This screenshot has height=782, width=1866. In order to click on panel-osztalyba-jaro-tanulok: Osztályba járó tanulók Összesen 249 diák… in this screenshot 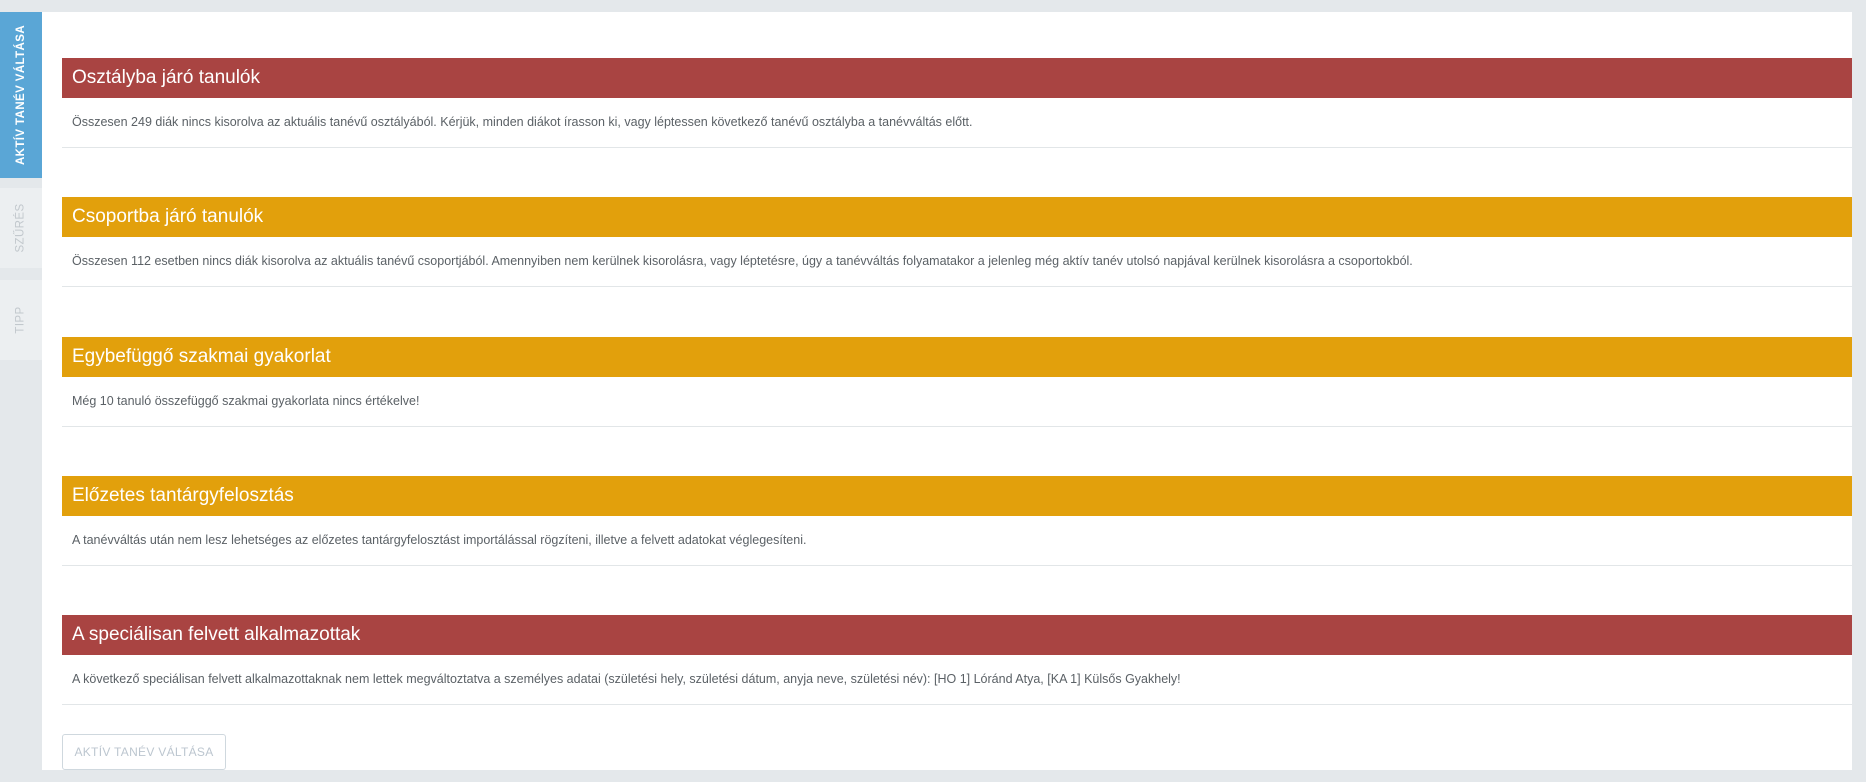, I will do `click(957, 103)`.